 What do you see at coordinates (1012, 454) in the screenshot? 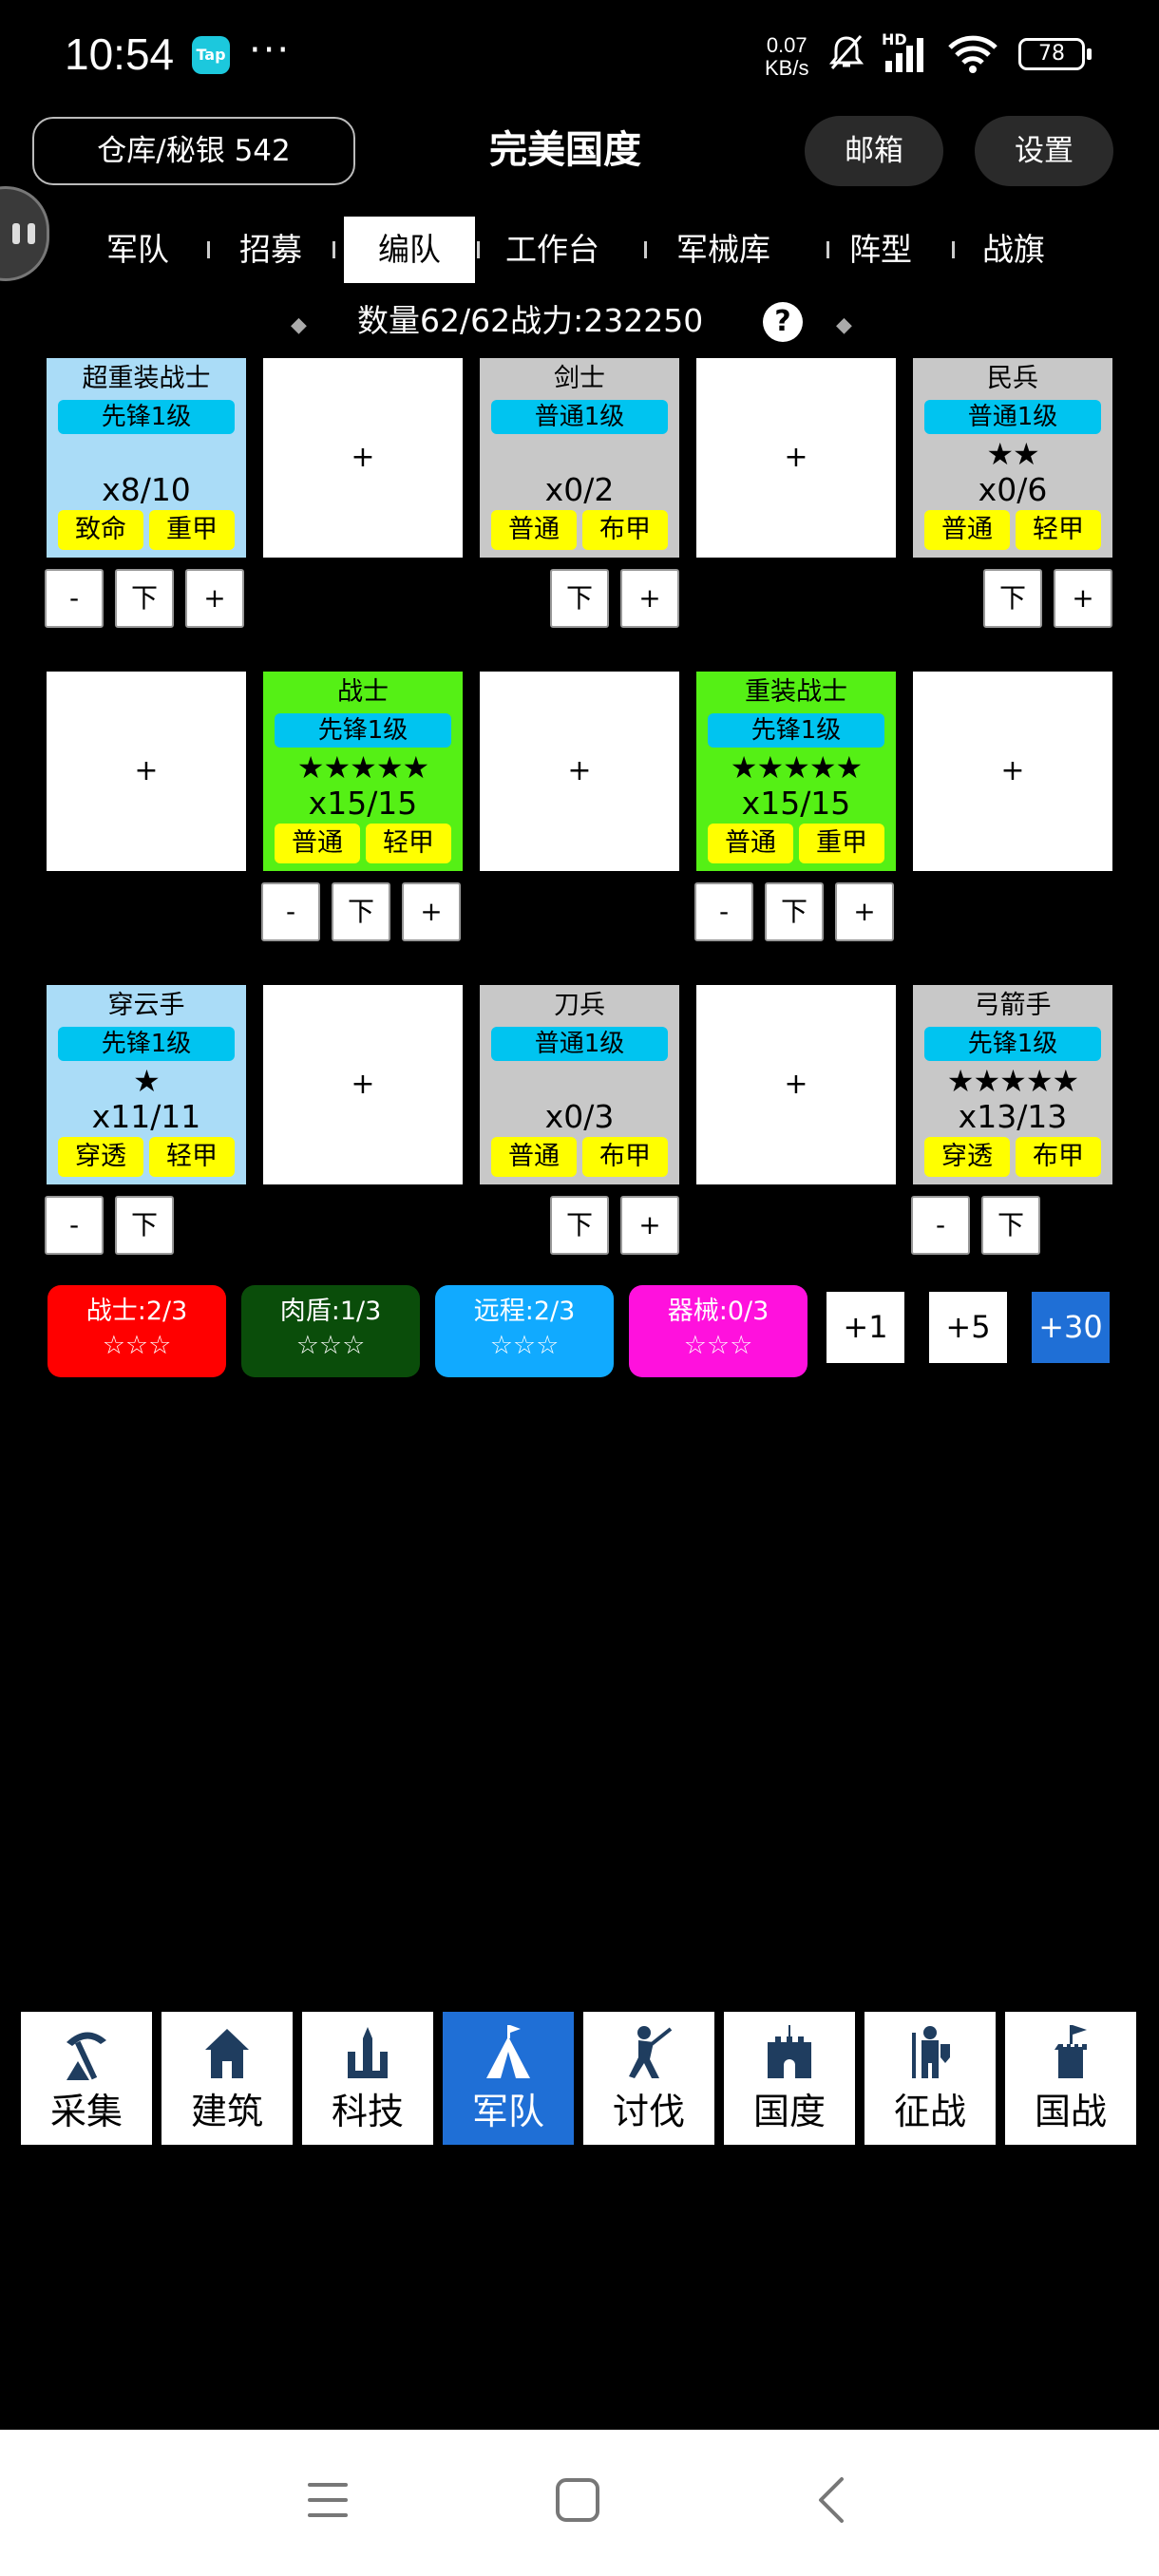
I see `unit-stars: ★★` at bounding box center [1012, 454].